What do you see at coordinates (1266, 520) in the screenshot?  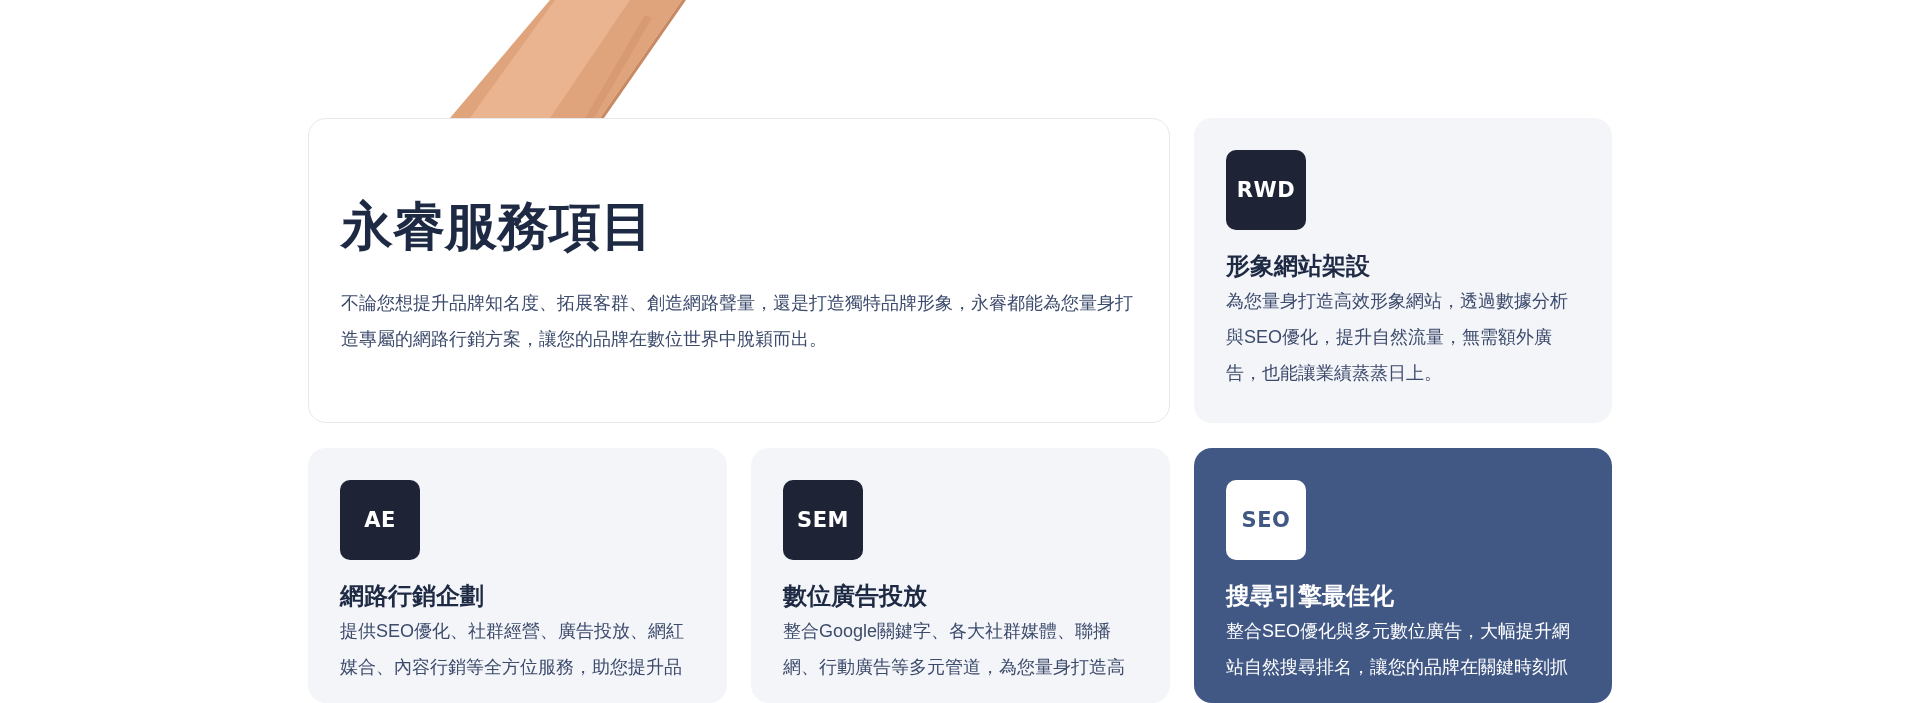 I see `service-badge: SEO` at bounding box center [1266, 520].